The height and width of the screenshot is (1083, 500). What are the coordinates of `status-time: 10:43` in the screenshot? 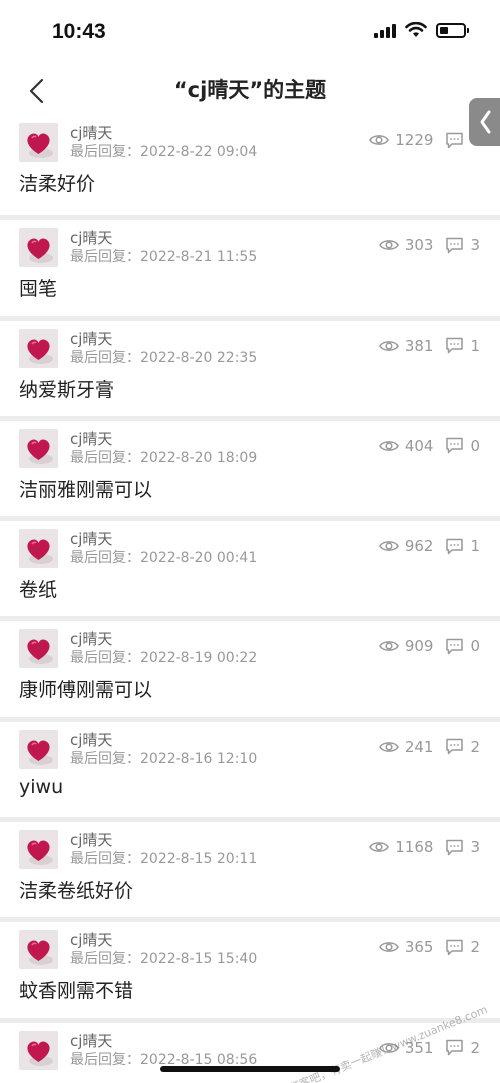 It's located at (79, 31).